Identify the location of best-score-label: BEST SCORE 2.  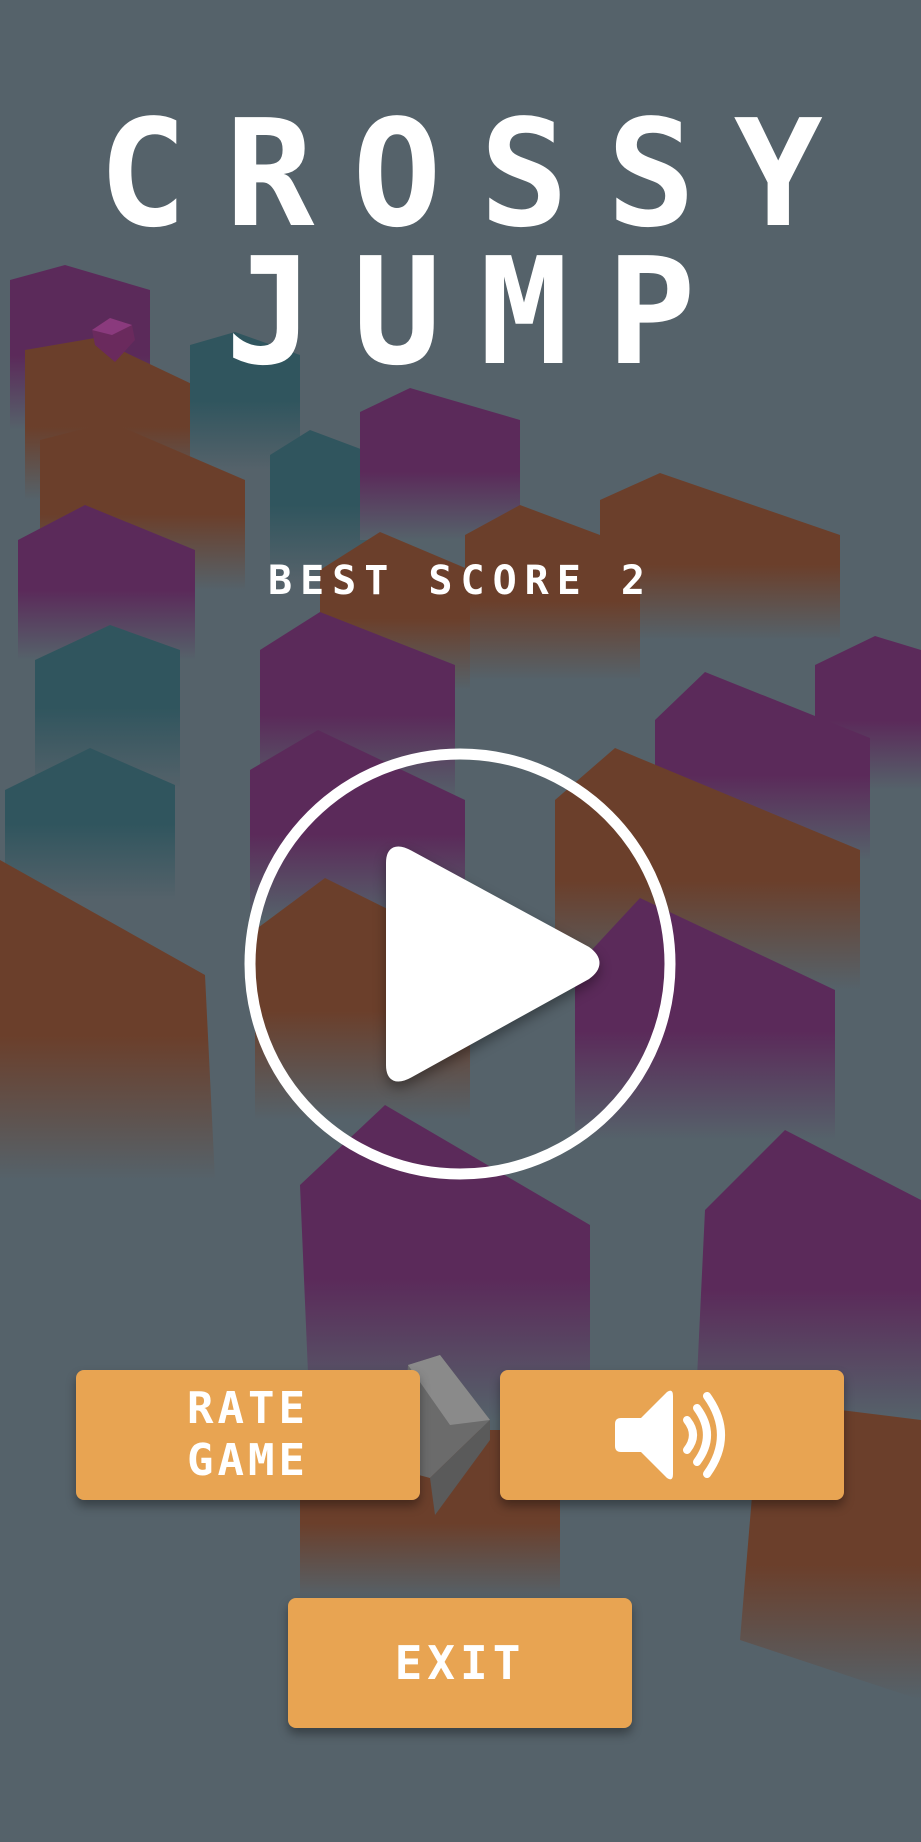
(460, 581).